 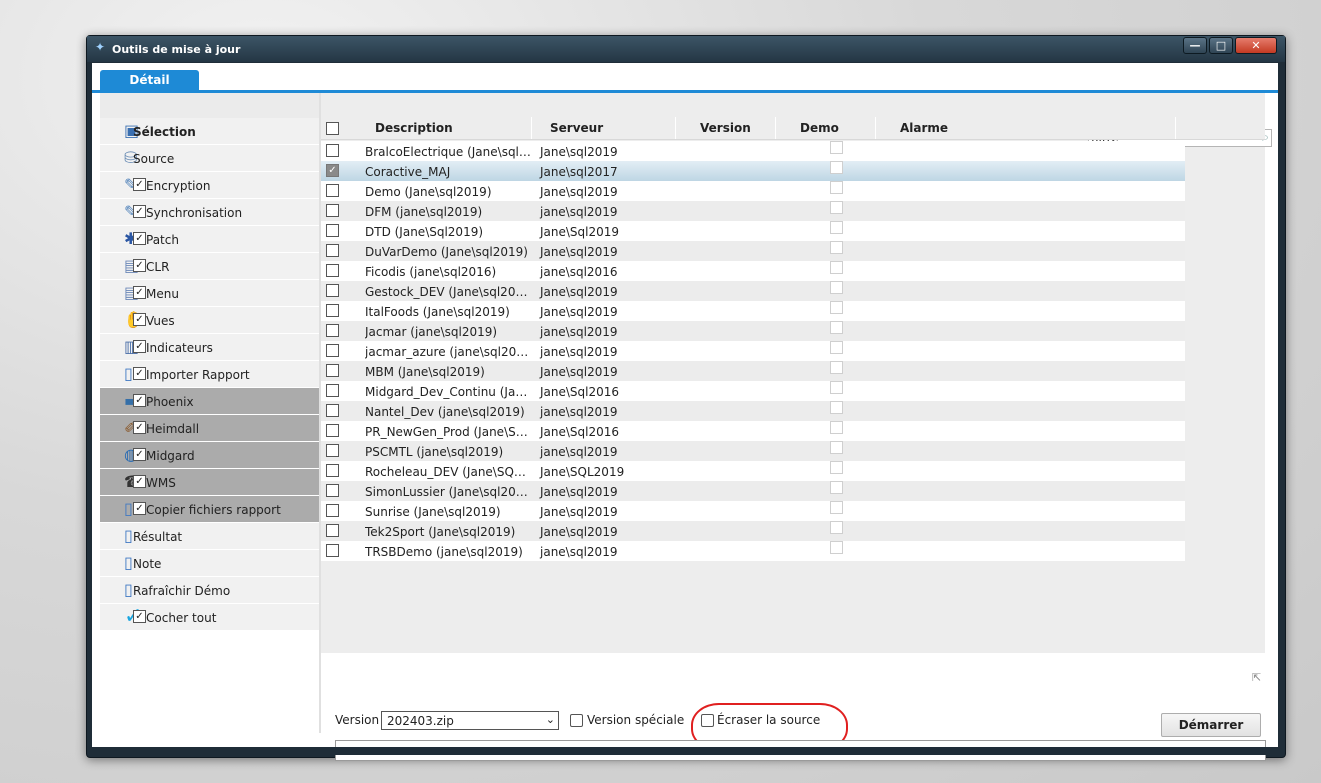 What do you see at coordinates (209, 320) in the screenshot?
I see `sidebar-item-vues: ✋✓Vues` at bounding box center [209, 320].